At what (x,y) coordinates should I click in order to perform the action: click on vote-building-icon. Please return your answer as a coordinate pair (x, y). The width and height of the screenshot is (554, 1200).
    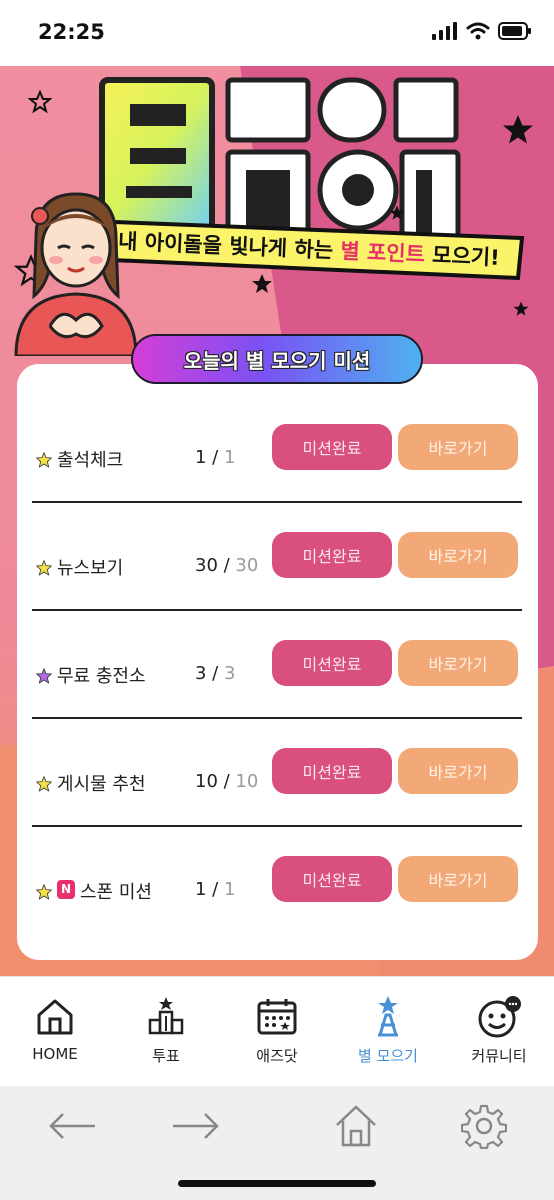
    Looking at the image, I should click on (166, 1016).